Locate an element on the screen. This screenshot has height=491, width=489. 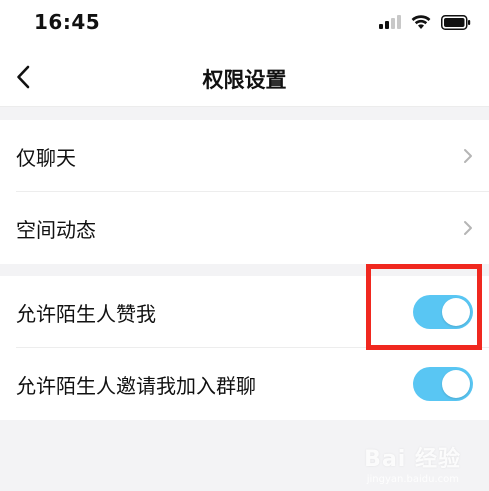
status-icons is located at coordinates (425, 22).